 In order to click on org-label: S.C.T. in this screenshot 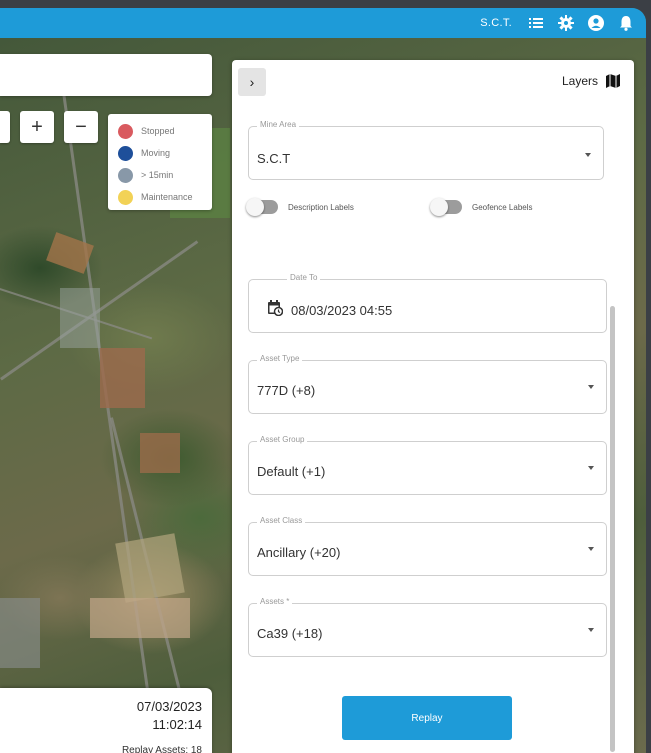, I will do `click(496, 23)`.